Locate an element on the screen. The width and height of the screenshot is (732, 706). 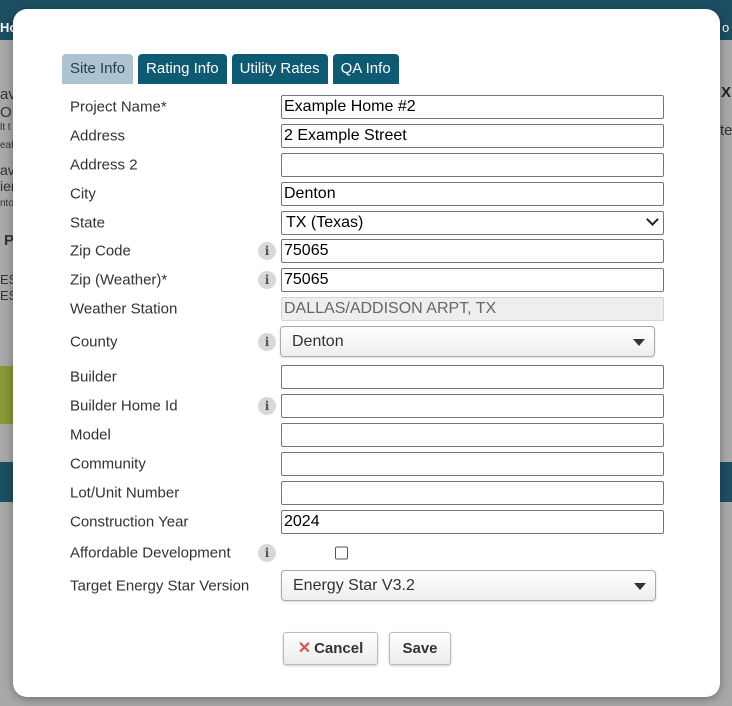
affordable-label: Affordable Development is located at coordinates (150, 553).